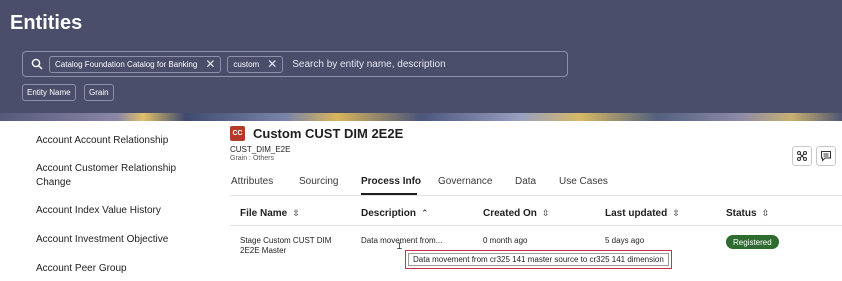 The height and width of the screenshot is (281, 842). I want to click on entity-code: CUST_DIM_E2E, so click(260, 149).